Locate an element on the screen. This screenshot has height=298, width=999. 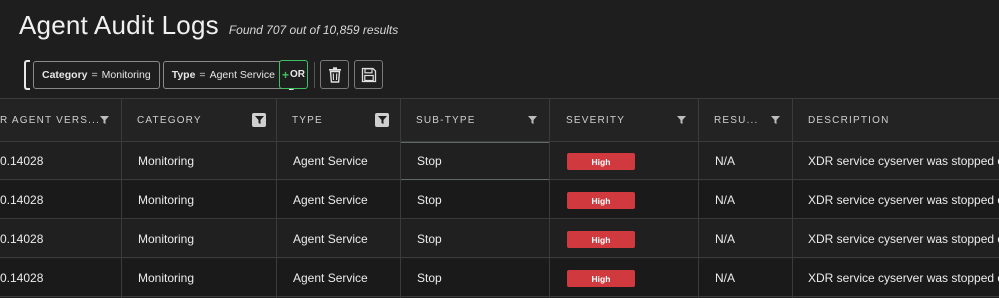
filter-key: Category is located at coordinates (65, 75).